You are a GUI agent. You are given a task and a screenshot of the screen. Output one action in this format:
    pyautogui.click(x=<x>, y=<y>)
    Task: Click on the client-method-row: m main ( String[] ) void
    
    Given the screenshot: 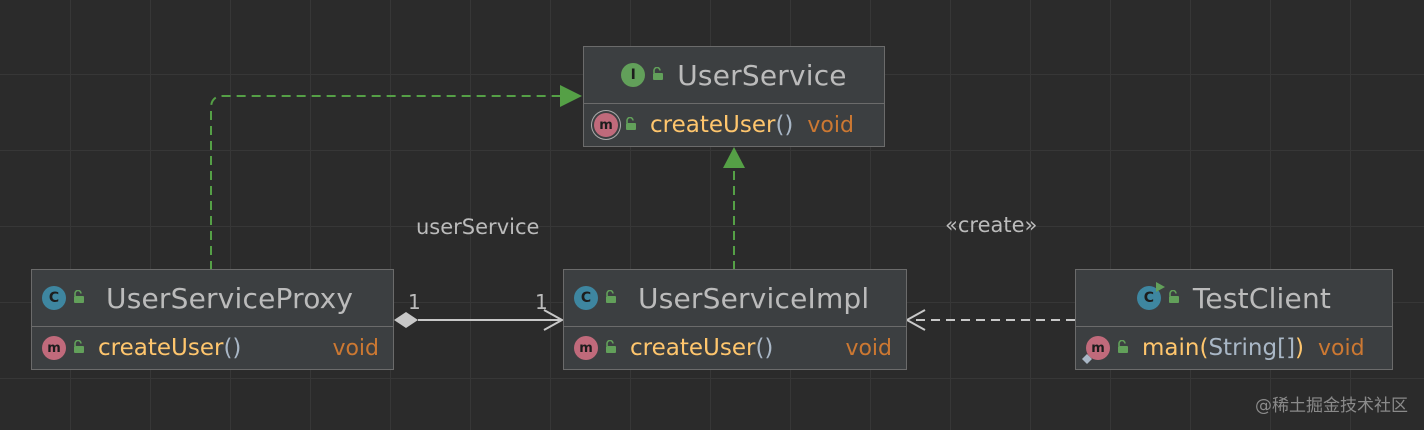 What is the action you would take?
    pyautogui.click(x=1234, y=348)
    